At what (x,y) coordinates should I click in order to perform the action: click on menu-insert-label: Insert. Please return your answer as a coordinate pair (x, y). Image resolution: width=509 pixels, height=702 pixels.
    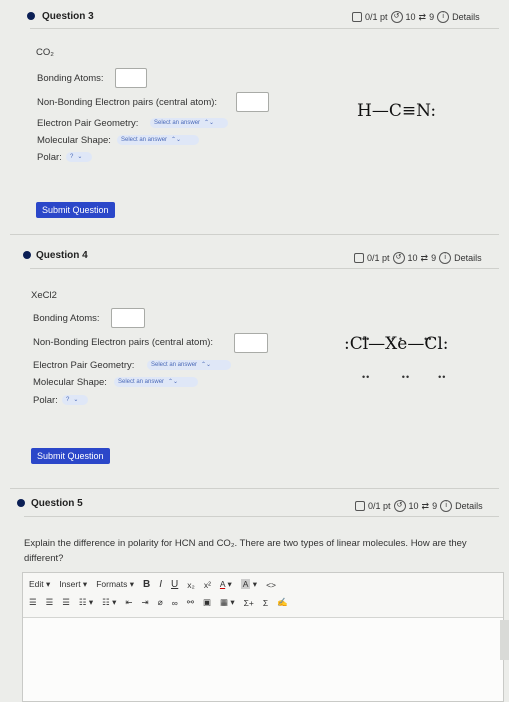
    Looking at the image, I should click on (70, 584).